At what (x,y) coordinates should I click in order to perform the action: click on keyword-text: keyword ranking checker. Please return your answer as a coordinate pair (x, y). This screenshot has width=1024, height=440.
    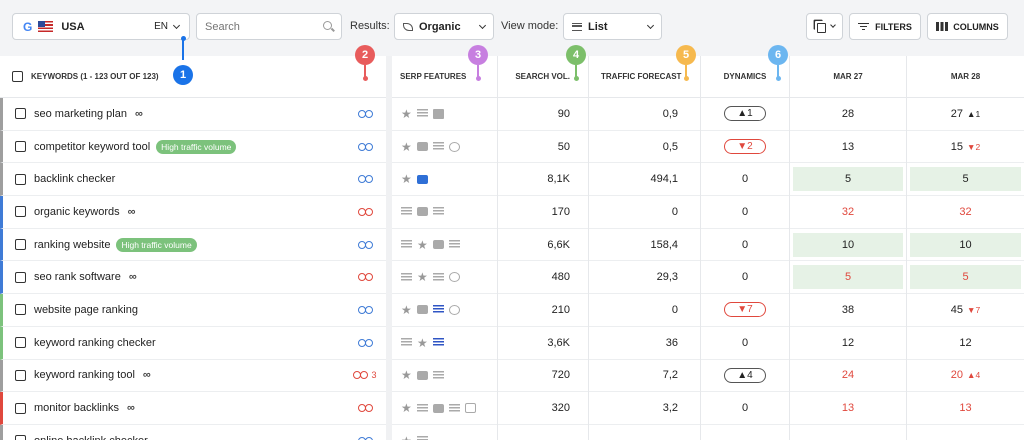
    Looking at the image, I should click on (95, 343).